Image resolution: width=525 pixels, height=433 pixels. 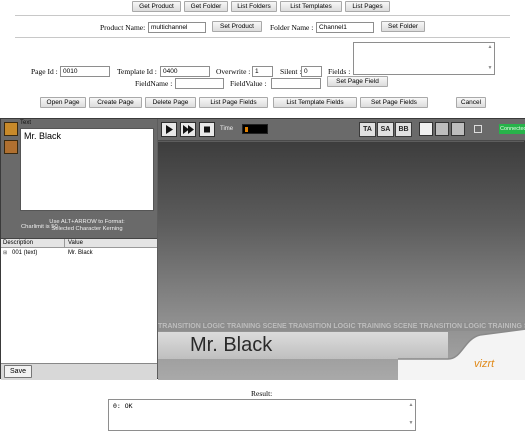 I want to click on get-product-button: Get Product, so click(x=156, y=6).